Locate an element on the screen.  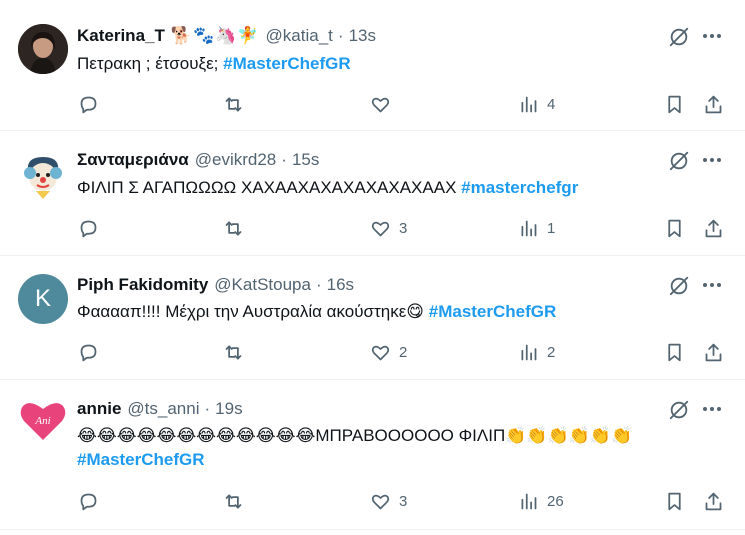
timestamp: 19s is located at coordinates (228, 409).